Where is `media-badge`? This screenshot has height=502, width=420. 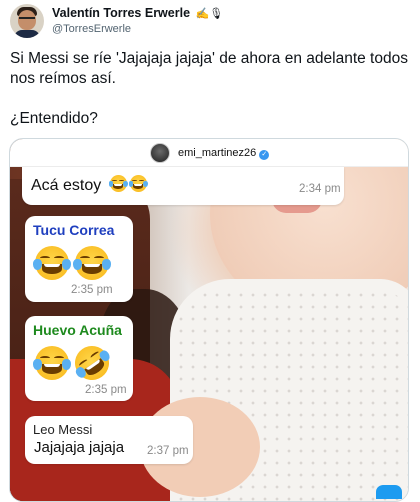 media-badge is located at coordinates (389, 492).